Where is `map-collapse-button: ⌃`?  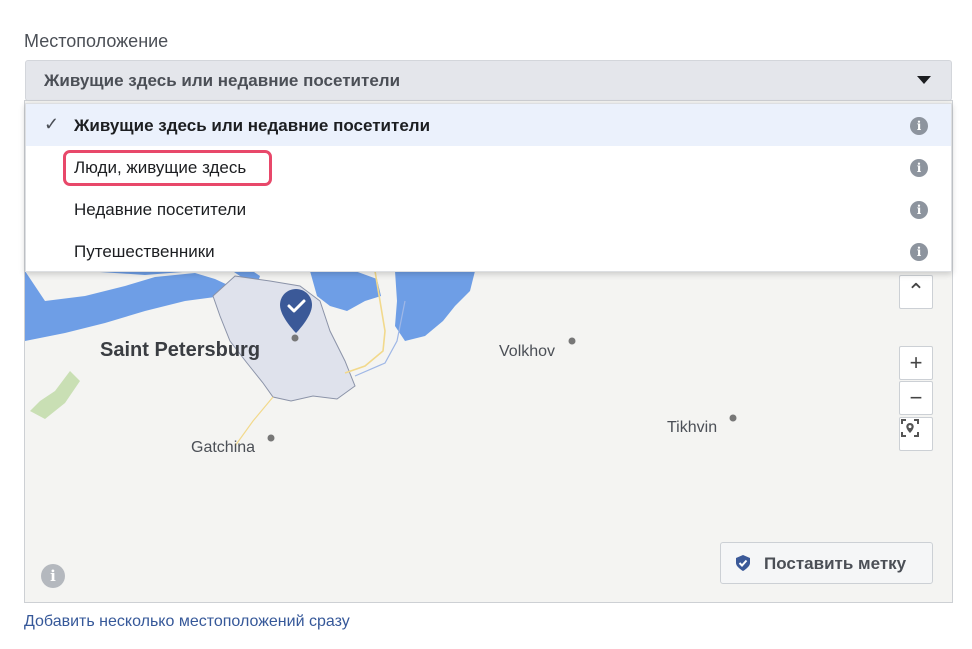
map-collapse-button: ⌃ is located at coordinates (916, 292).